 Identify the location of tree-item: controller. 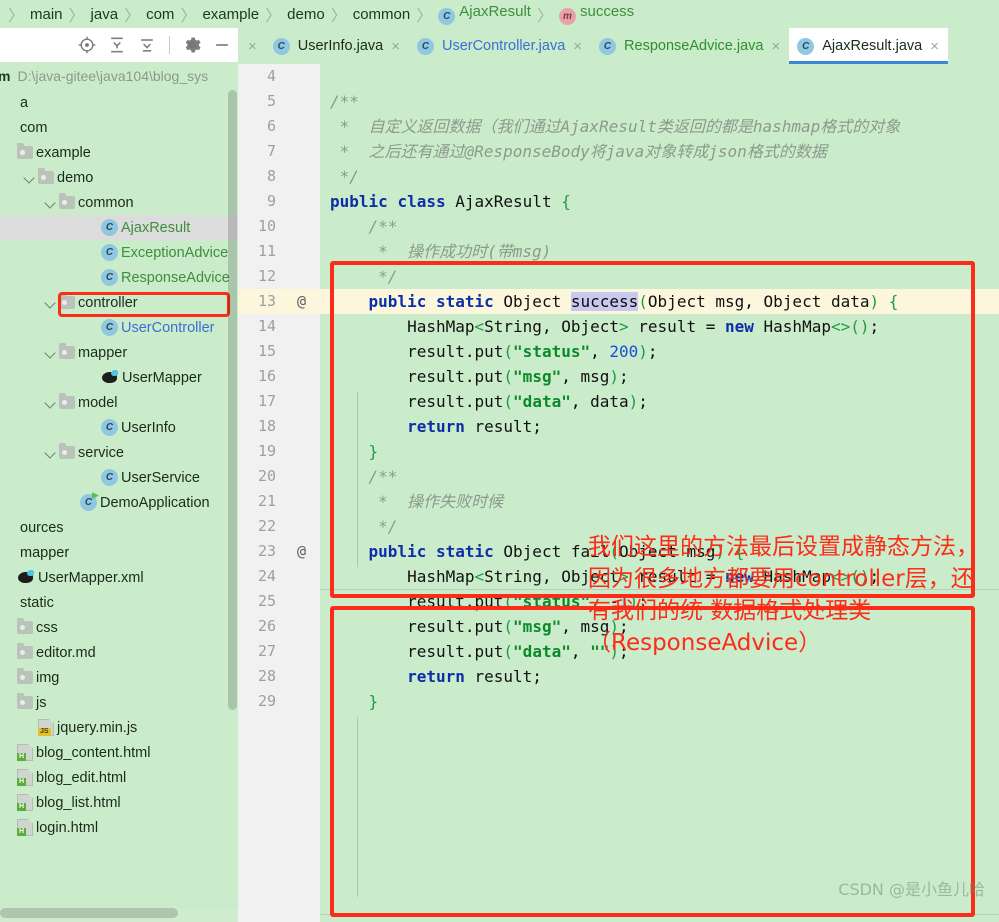
(119, 302).